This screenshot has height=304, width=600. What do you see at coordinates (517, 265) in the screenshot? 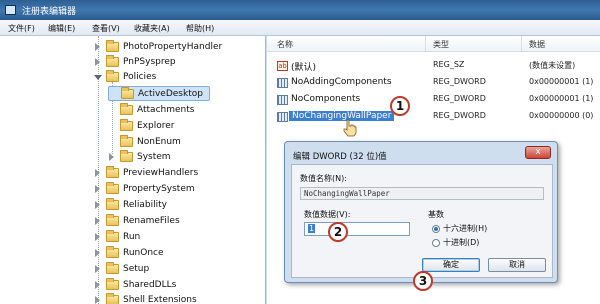
I see `cancel-button: 取消` at bounding box center [517, 265].